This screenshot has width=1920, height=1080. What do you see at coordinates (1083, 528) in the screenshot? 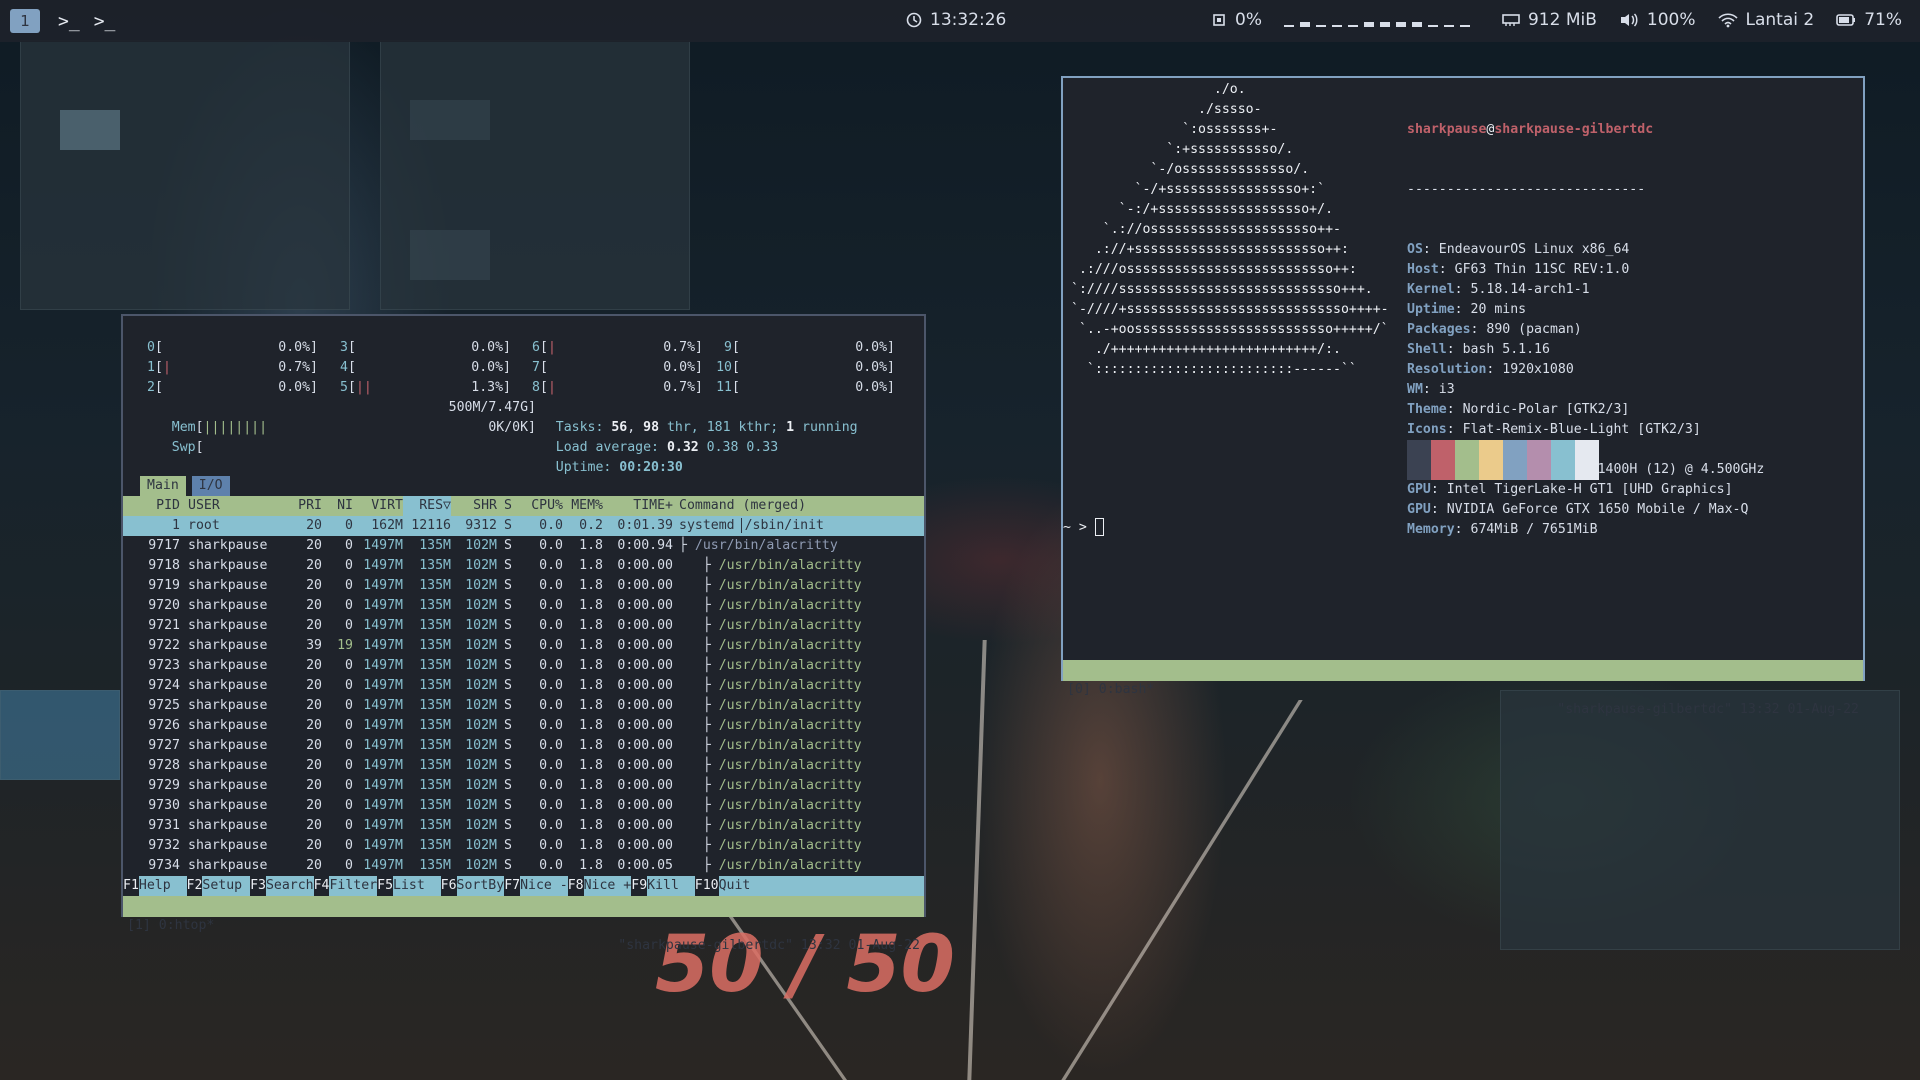
I see `shell-prompt: ~ >` at bounding box center [1083, 528].